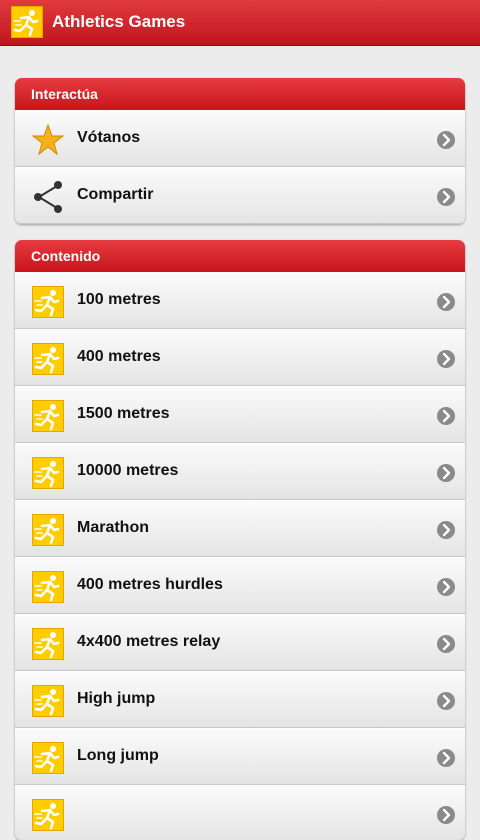  Describe the element at coordinates (115, 194) in the screenshot. I see `share-label: Compartir` at that location.